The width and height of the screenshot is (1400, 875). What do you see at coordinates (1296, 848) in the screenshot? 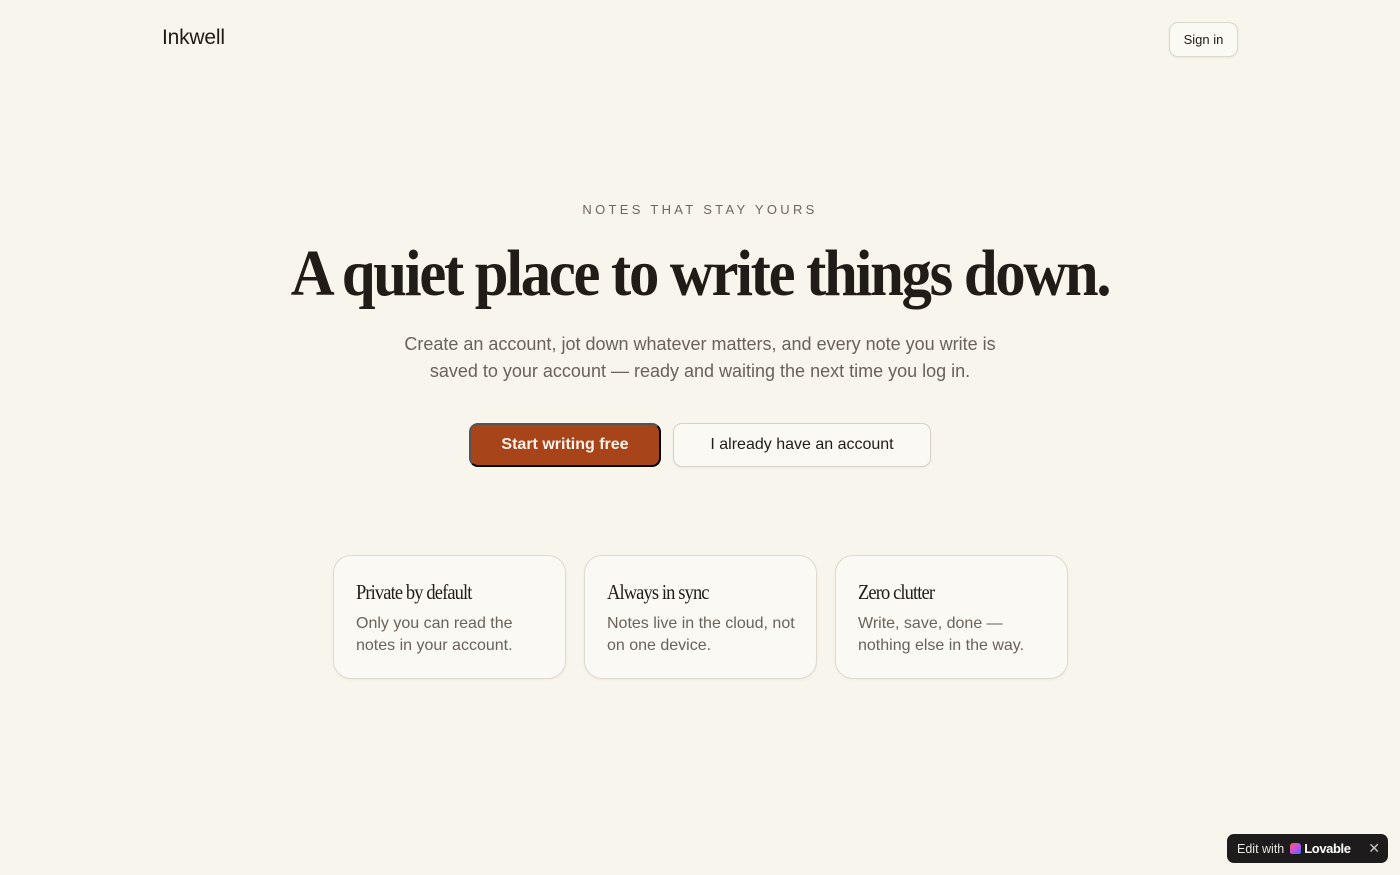
I see `lovable-heart-icon` at bounding box center [1296, 848].